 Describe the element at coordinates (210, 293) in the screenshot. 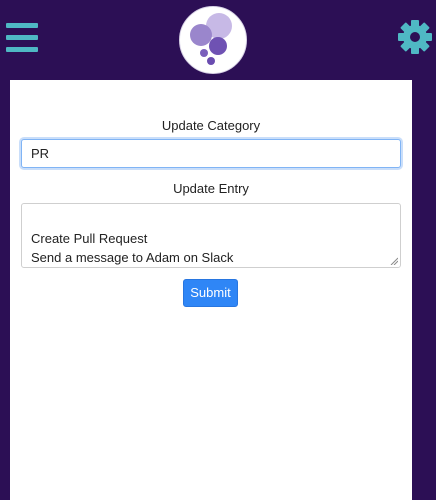

I see `submit-button: Submit` at that location.